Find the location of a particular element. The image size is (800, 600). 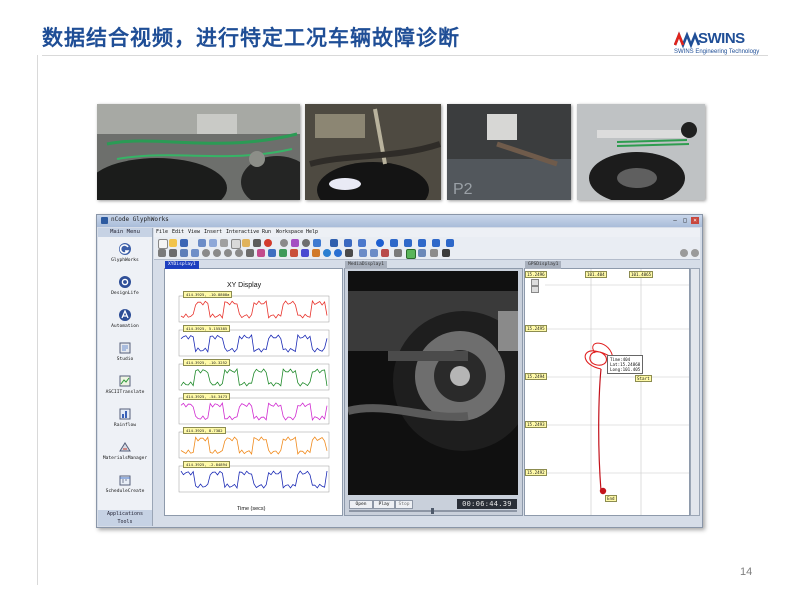

gear-icon is located at coordinates (306, 243).